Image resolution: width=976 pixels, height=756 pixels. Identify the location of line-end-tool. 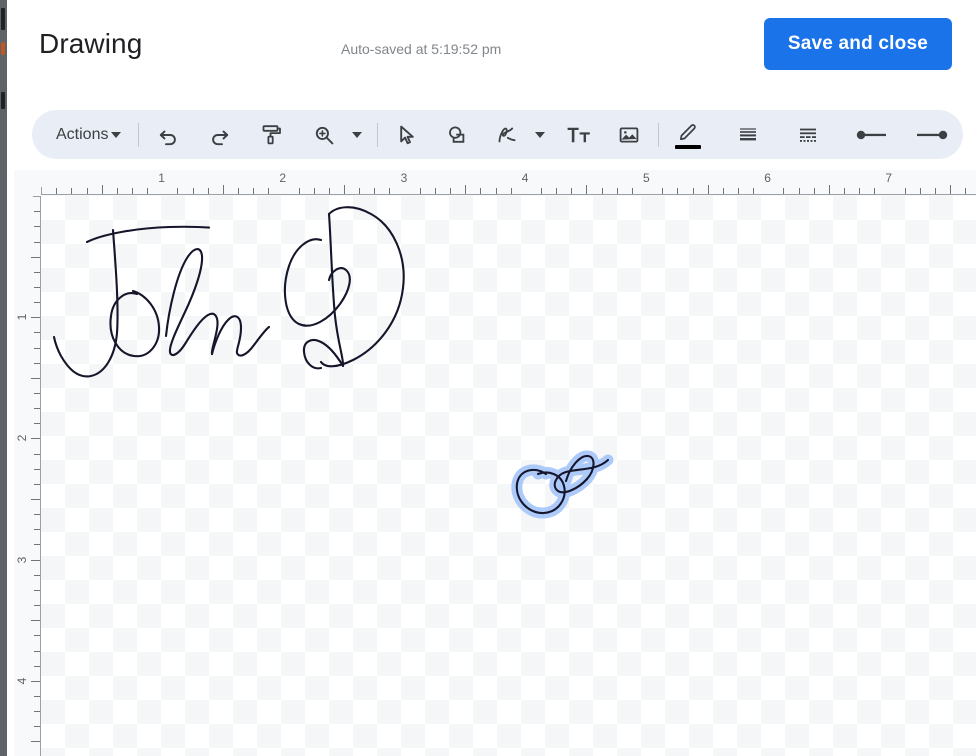
(932, 135).